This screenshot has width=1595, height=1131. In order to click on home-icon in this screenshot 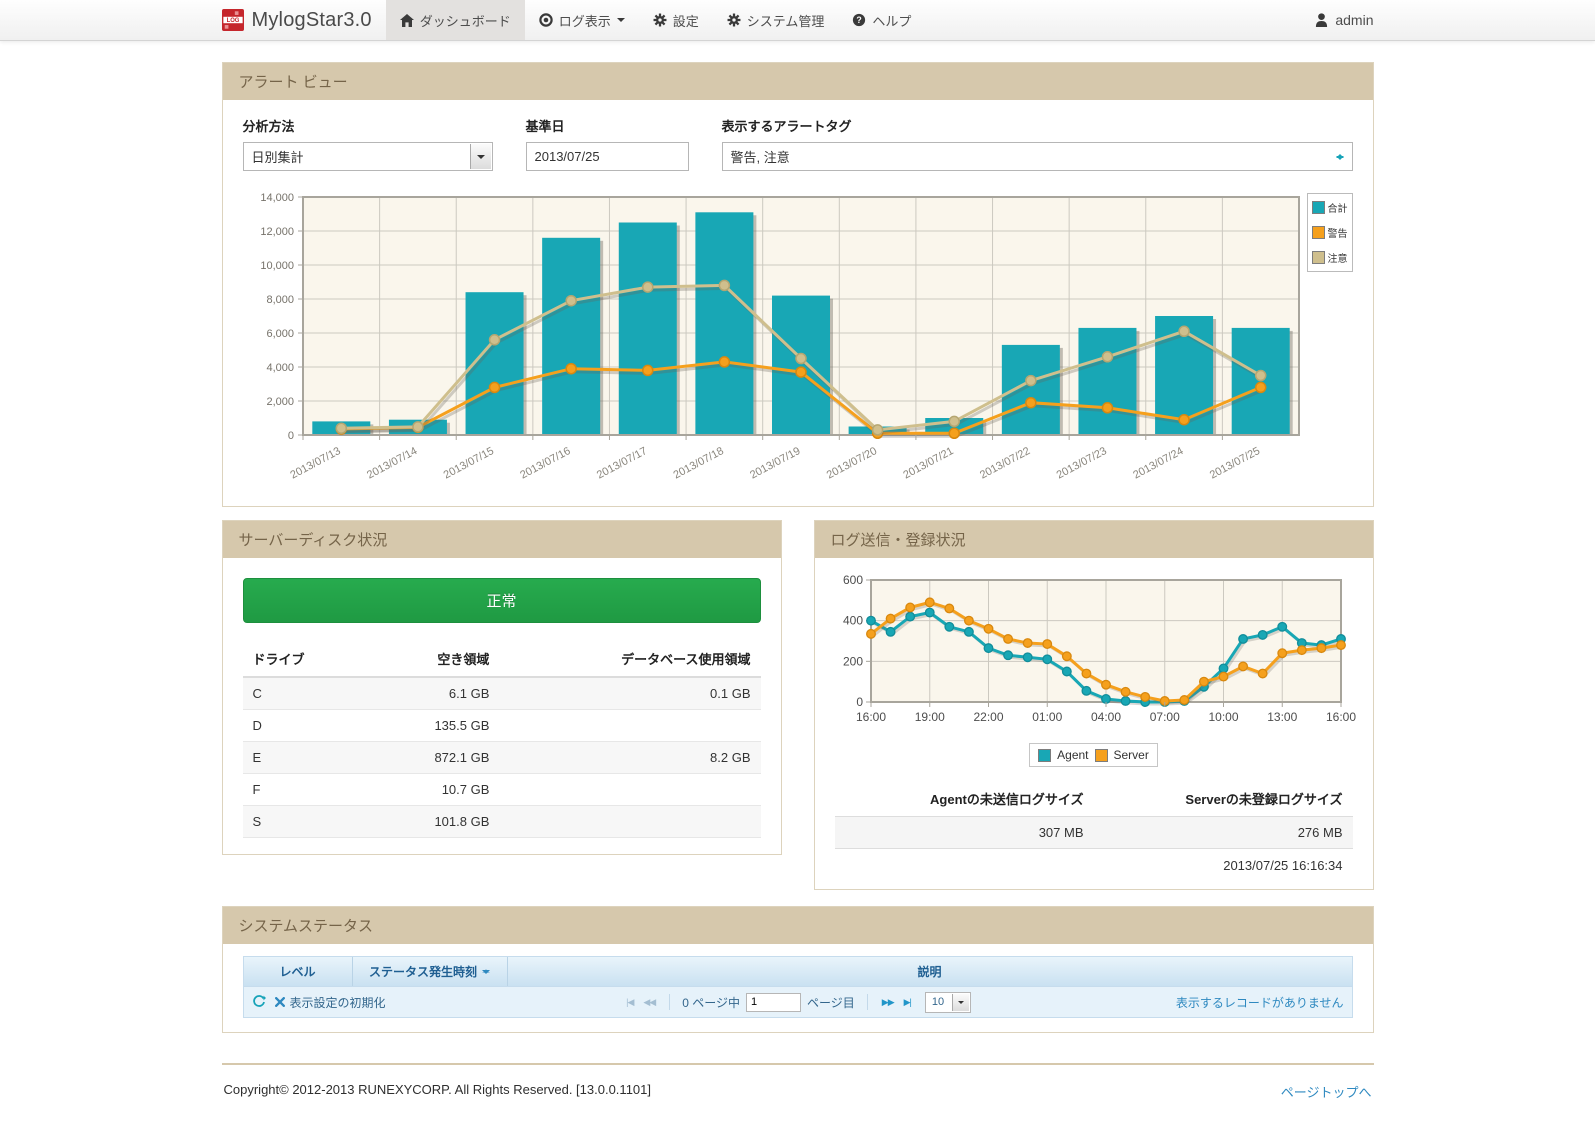, I will do `click(406, 20)`.